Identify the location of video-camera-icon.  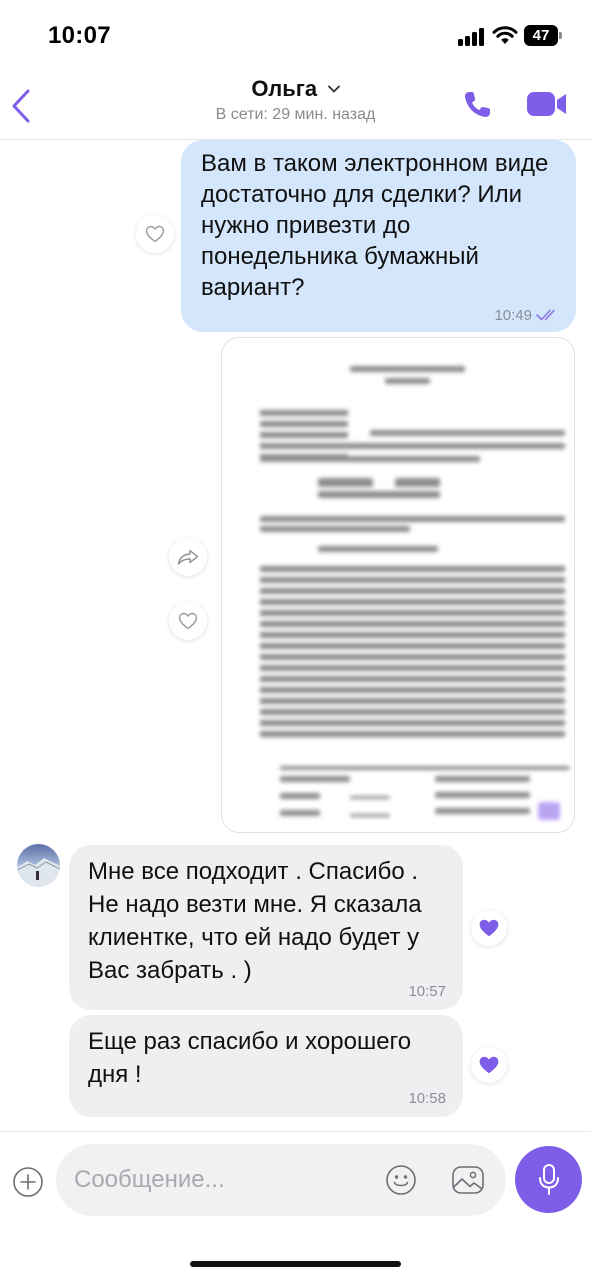
(547, 104).